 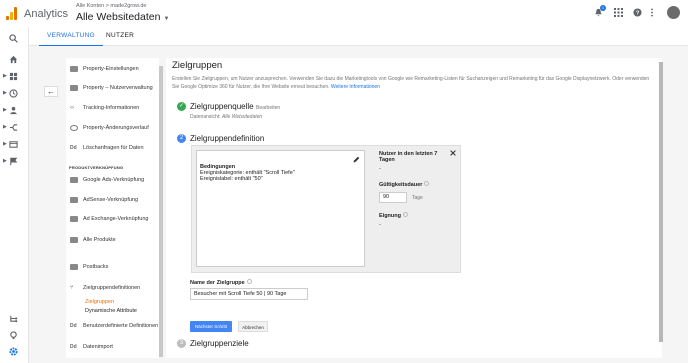 What do you see at coordinates (181, 106) in the screenshot?
I see `check-icon: ✓` at bounding box center [181, 106].